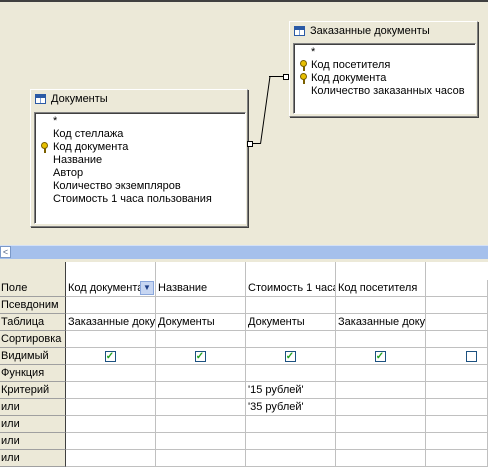 The height and width of the screenshot is (469, 488). What do you see at coordinates (291, 407) in the screenshot?
I see `or-cell: '35 рублей'` at bounding box center [291, 407].